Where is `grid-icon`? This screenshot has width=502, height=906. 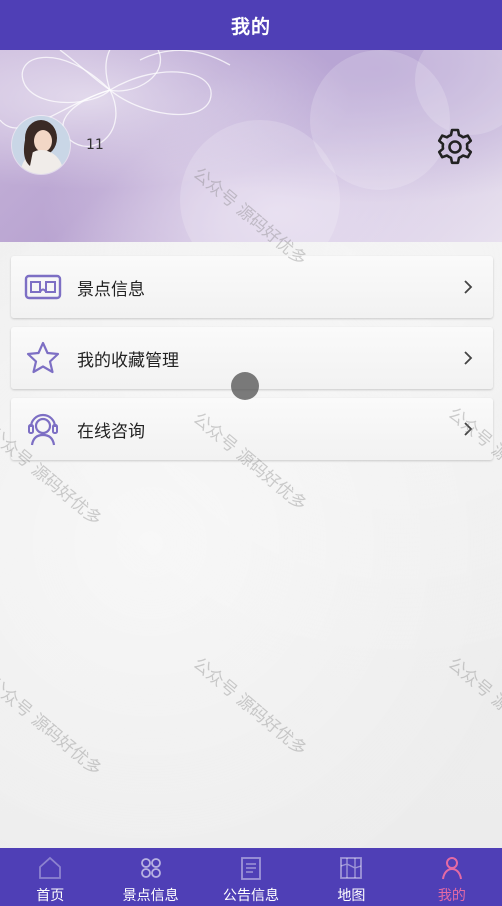 grid-icon is located at coordinates (150, 868).